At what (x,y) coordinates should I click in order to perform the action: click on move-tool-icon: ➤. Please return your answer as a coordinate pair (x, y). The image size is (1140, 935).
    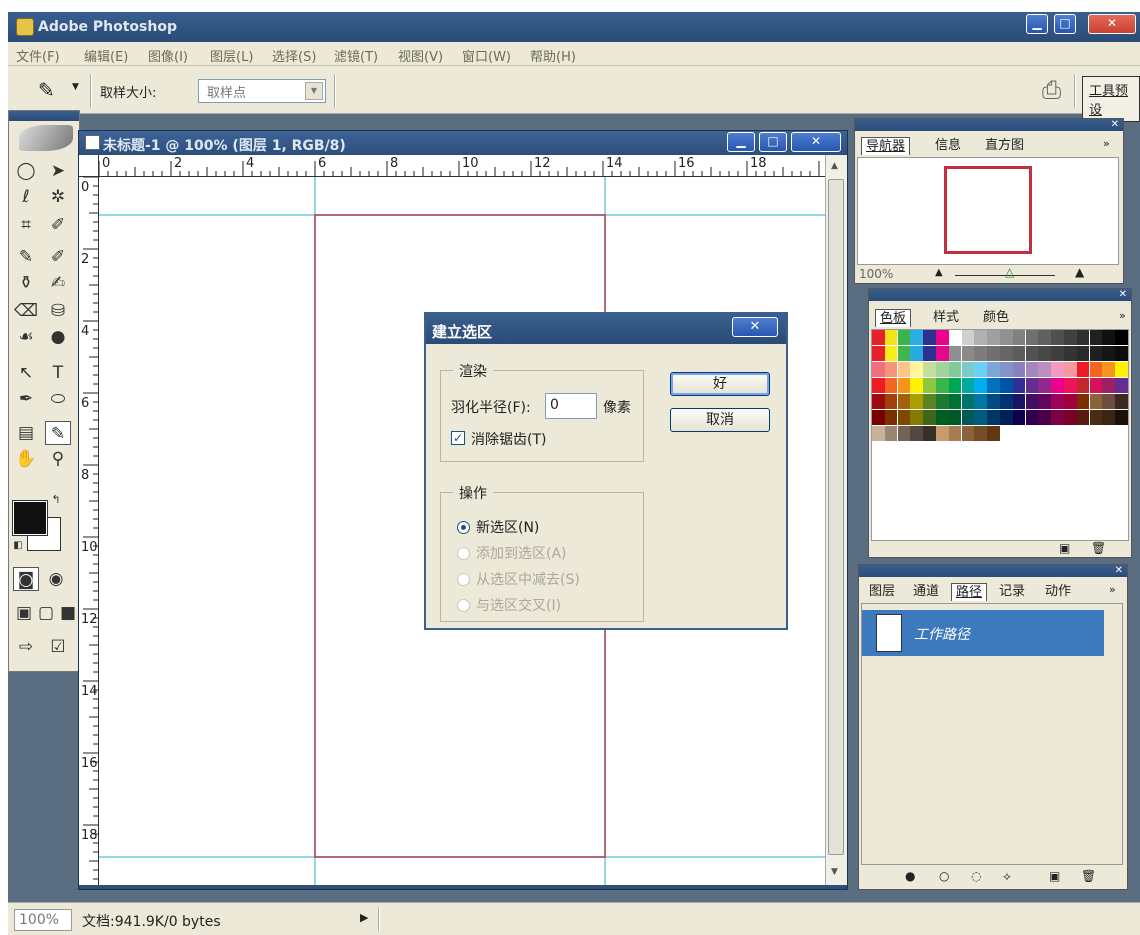
    Looking at the image, I should click on (58, 171).